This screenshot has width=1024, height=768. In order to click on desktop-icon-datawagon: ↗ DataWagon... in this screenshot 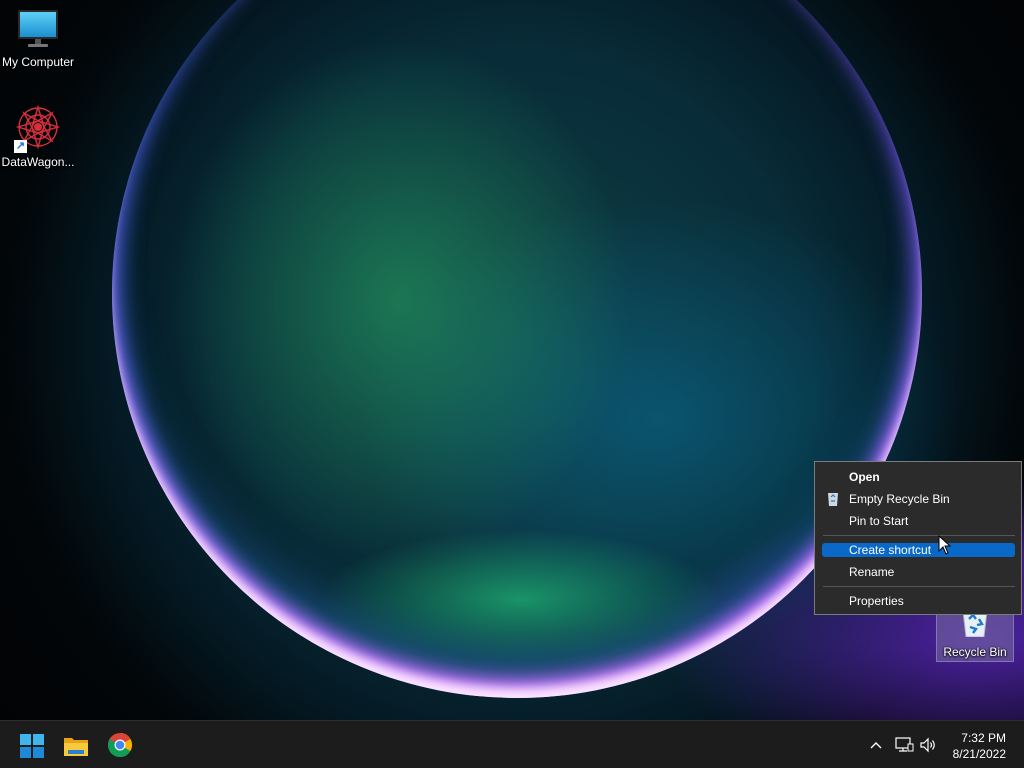, I will do `click(38, 136)`.